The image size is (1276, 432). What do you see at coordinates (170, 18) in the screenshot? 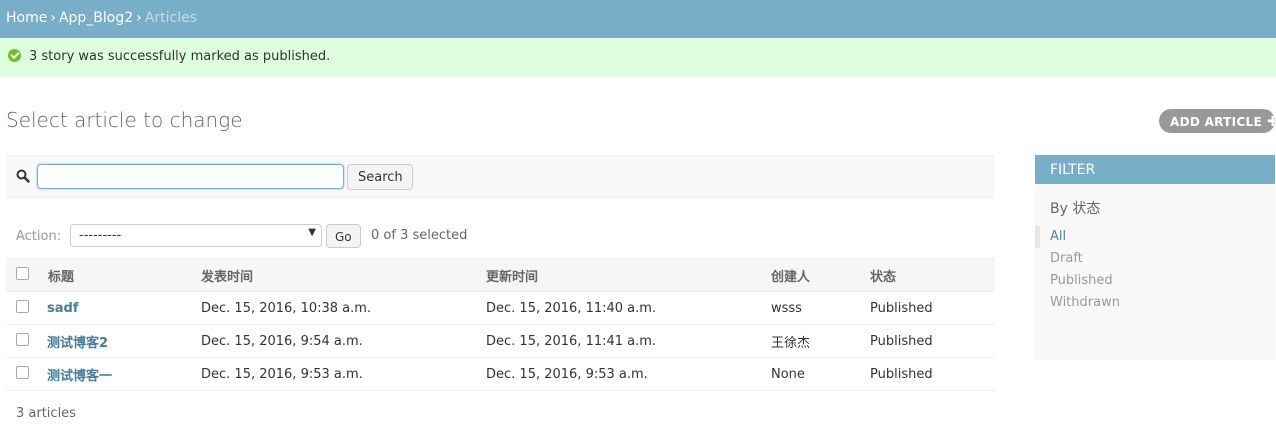
I see `breadcrumb-current: Articles` at bounding box center [170, 18].